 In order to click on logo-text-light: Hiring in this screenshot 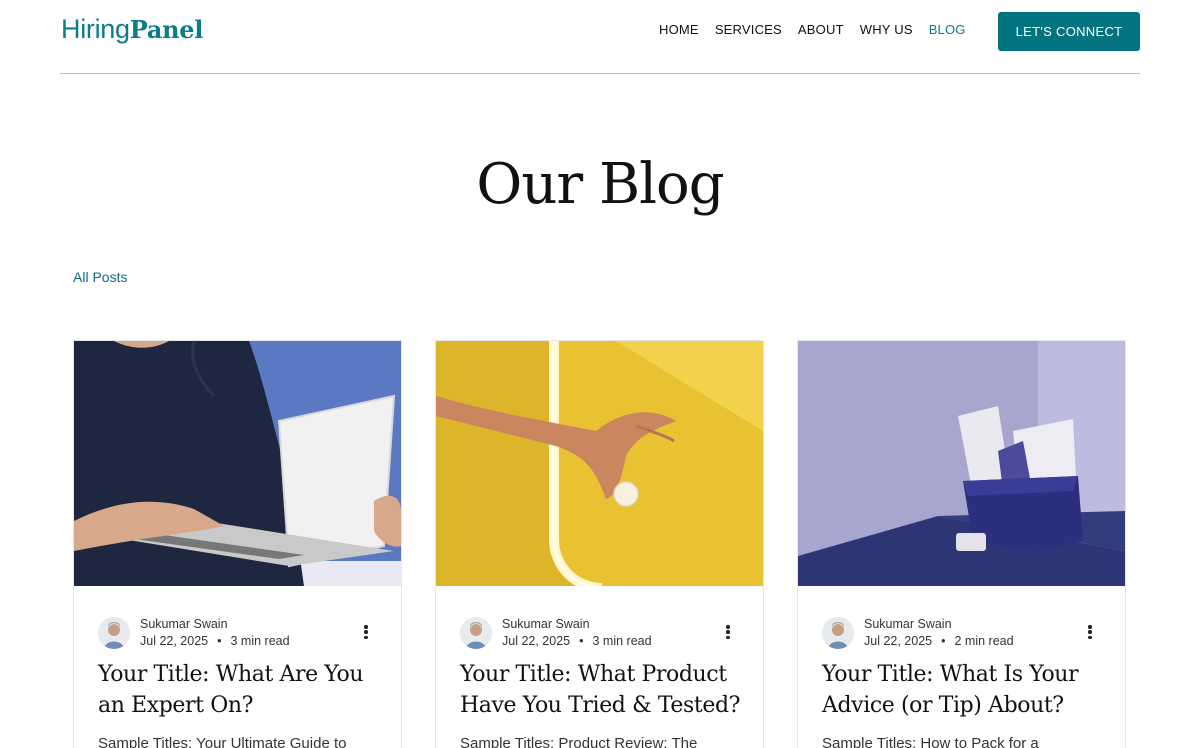, I will do `click(95, 29)`.